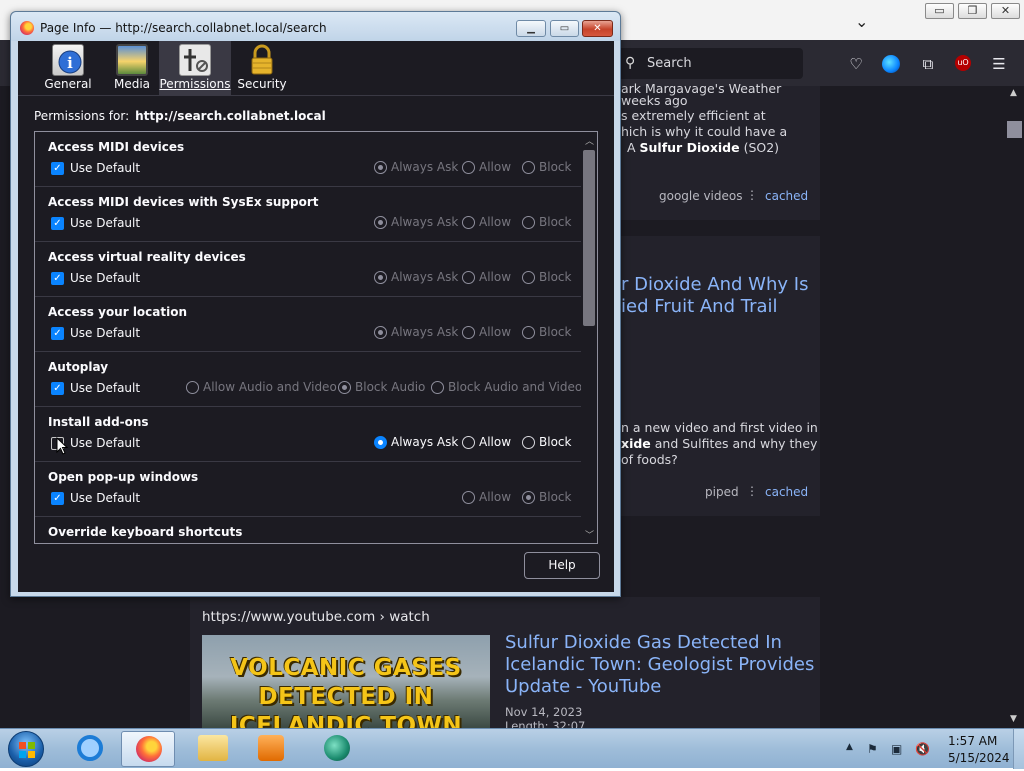 The image size is (1024, 771). I want to click on show-desktop-button, so click(1018, 749).